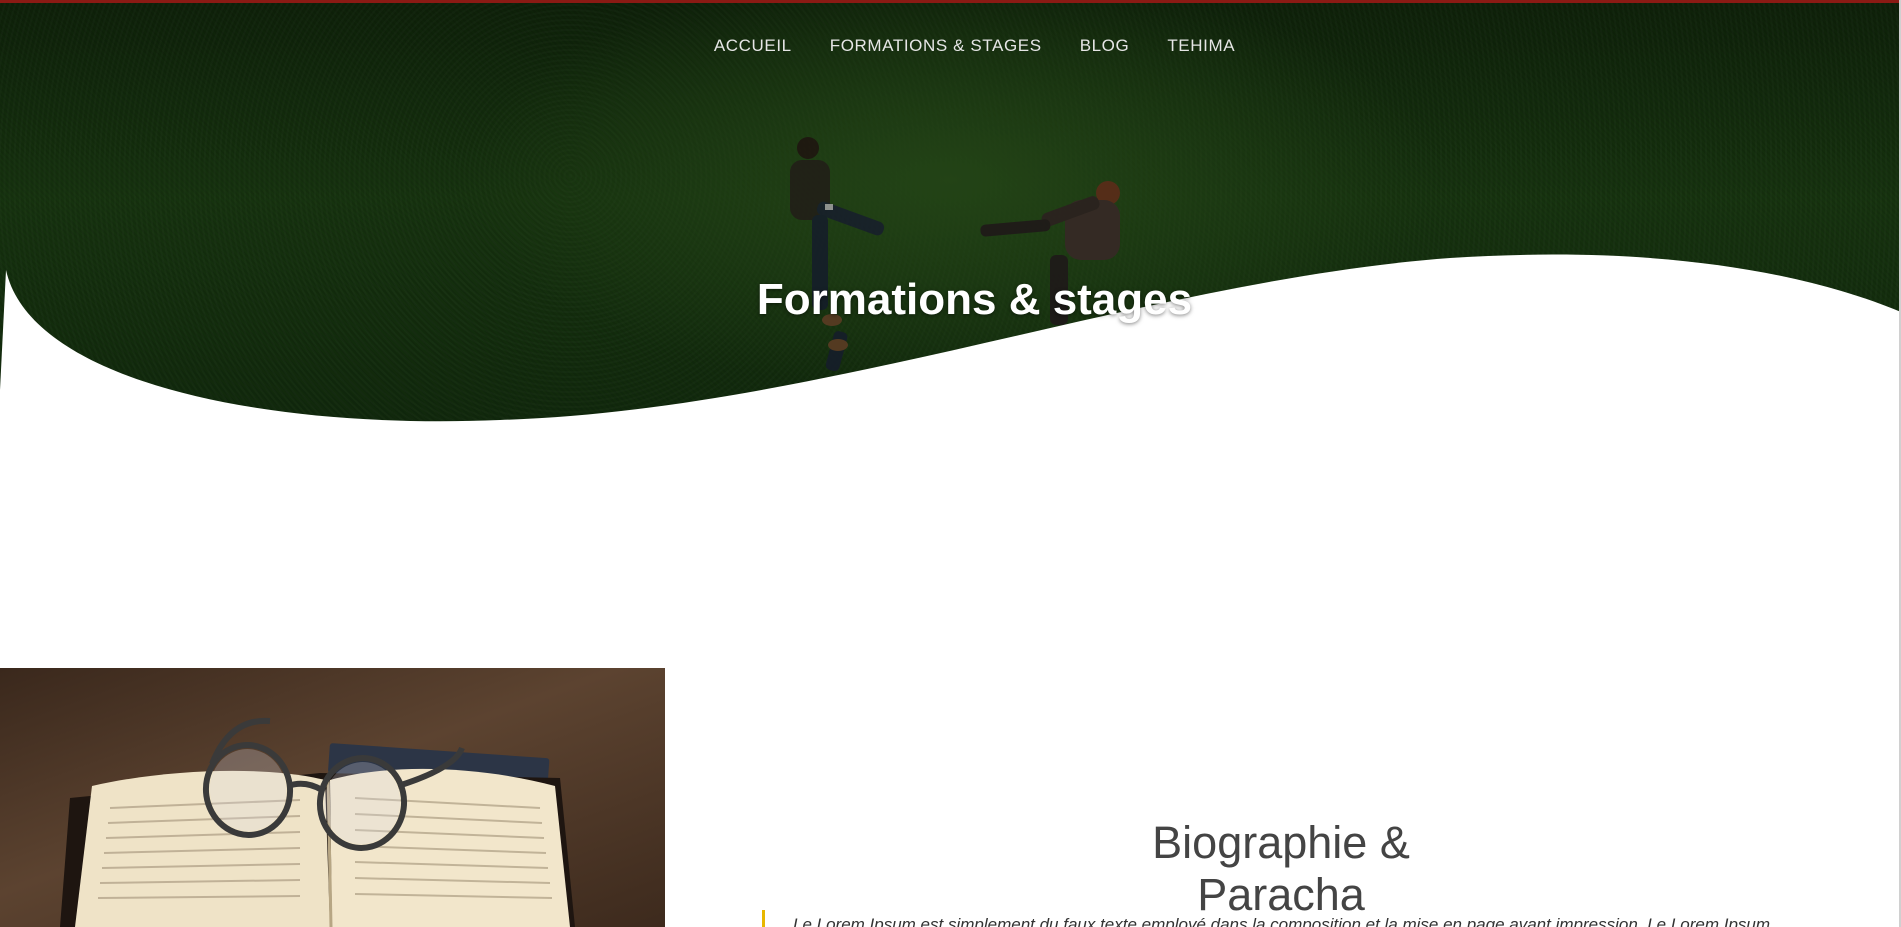  Describe the element at coordinates (1105, 46) in the screenshot. I see `nav-item-blog: BLOG` at that location.